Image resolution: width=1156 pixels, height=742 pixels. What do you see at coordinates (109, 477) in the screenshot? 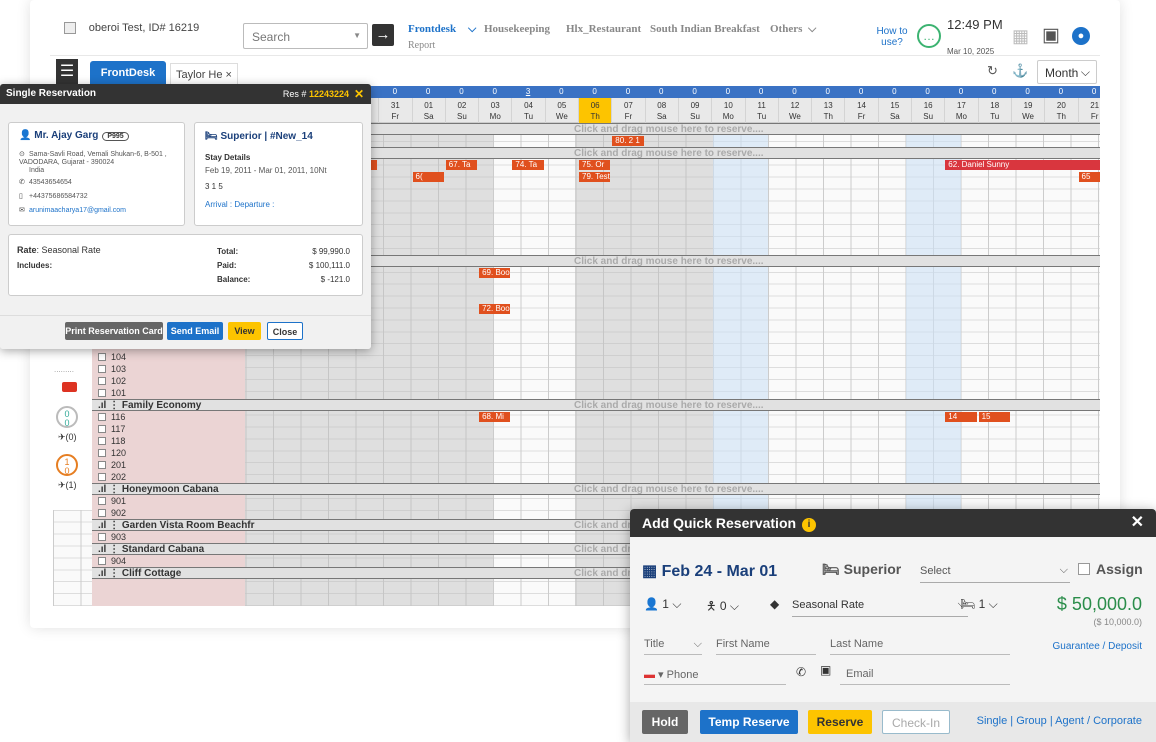
I see `room-row: 202` at bounding box center [109, 477].